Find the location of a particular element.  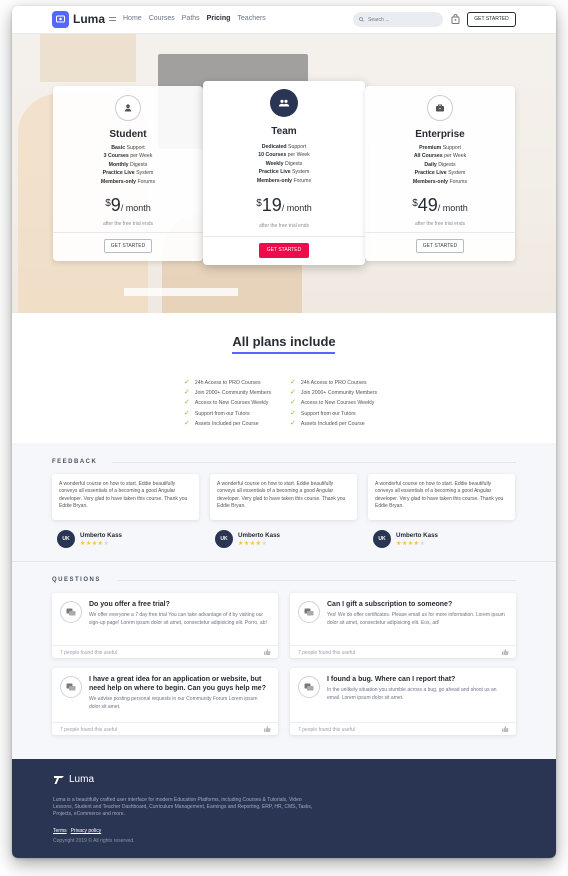

feedback-heading: FEEDBACK is located at coordinates (75, 462).